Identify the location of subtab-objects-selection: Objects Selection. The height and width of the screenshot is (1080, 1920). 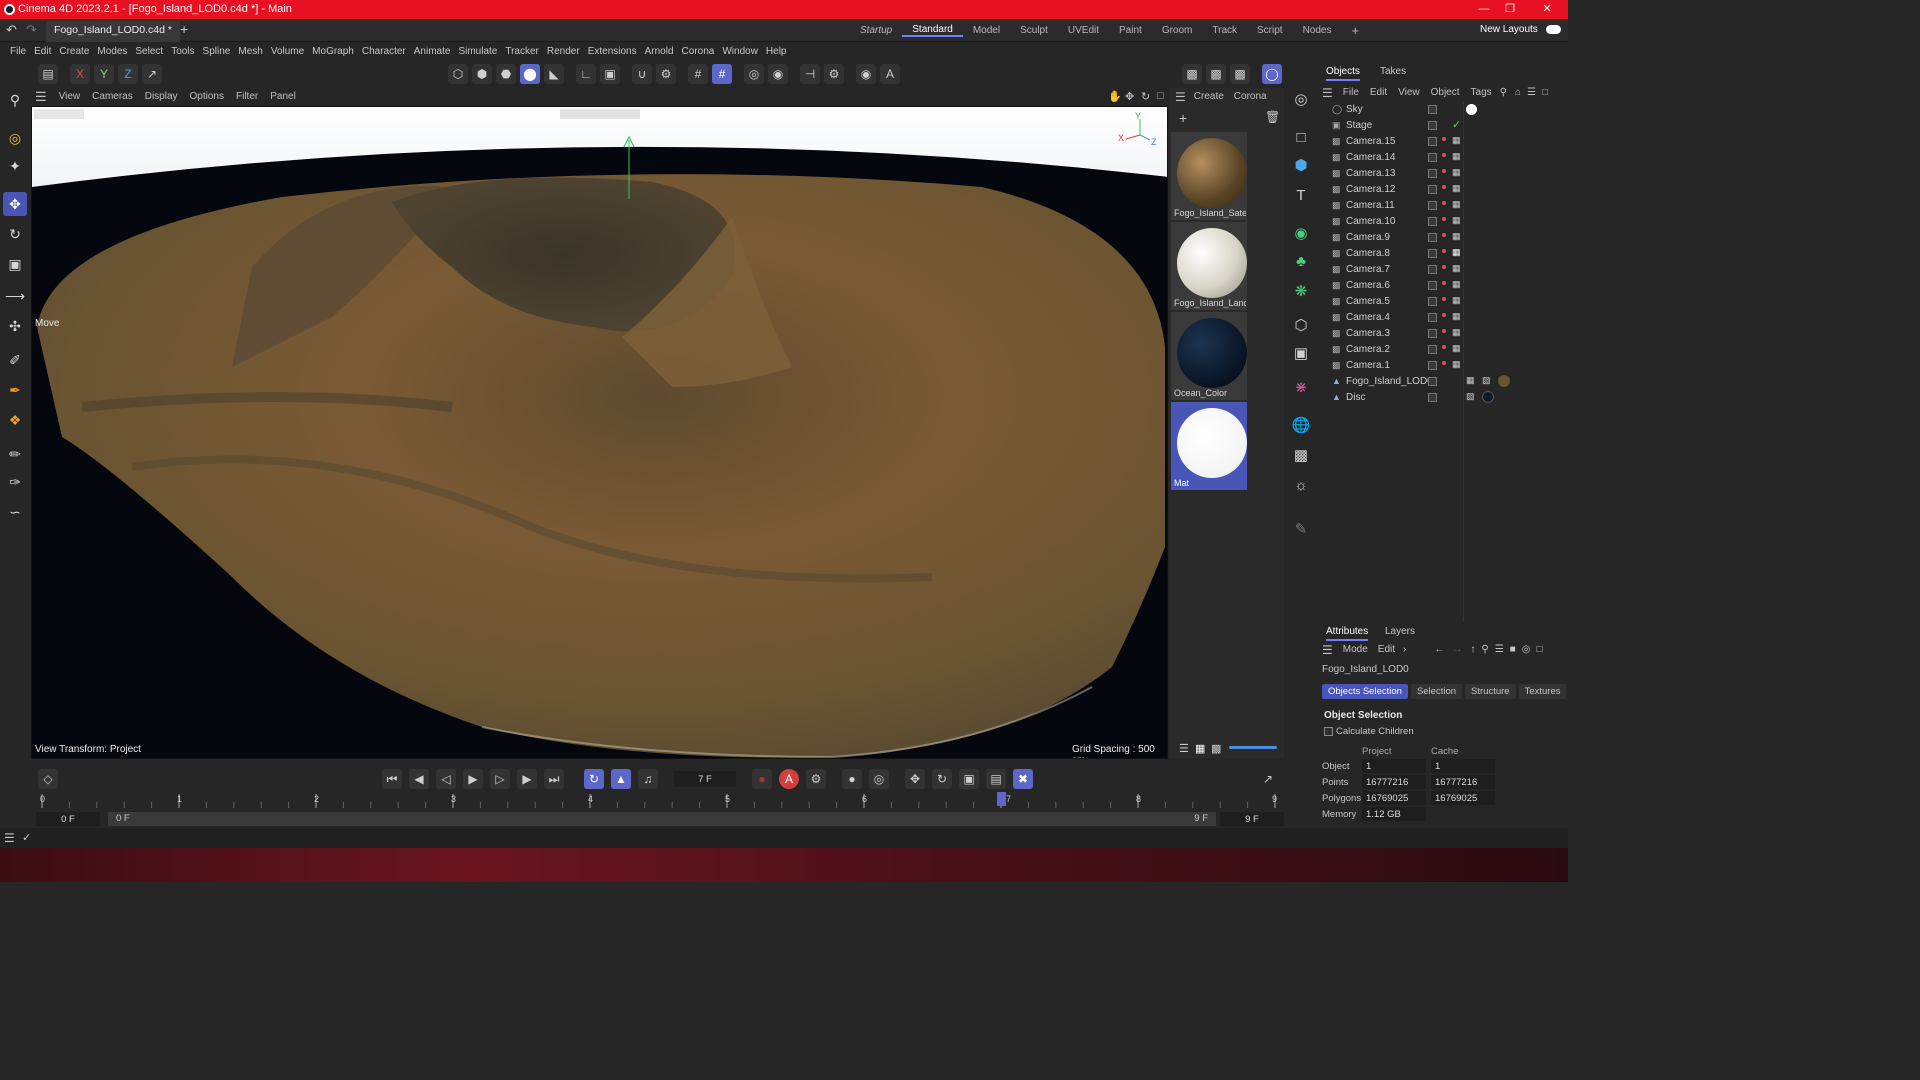
(1365, 691).